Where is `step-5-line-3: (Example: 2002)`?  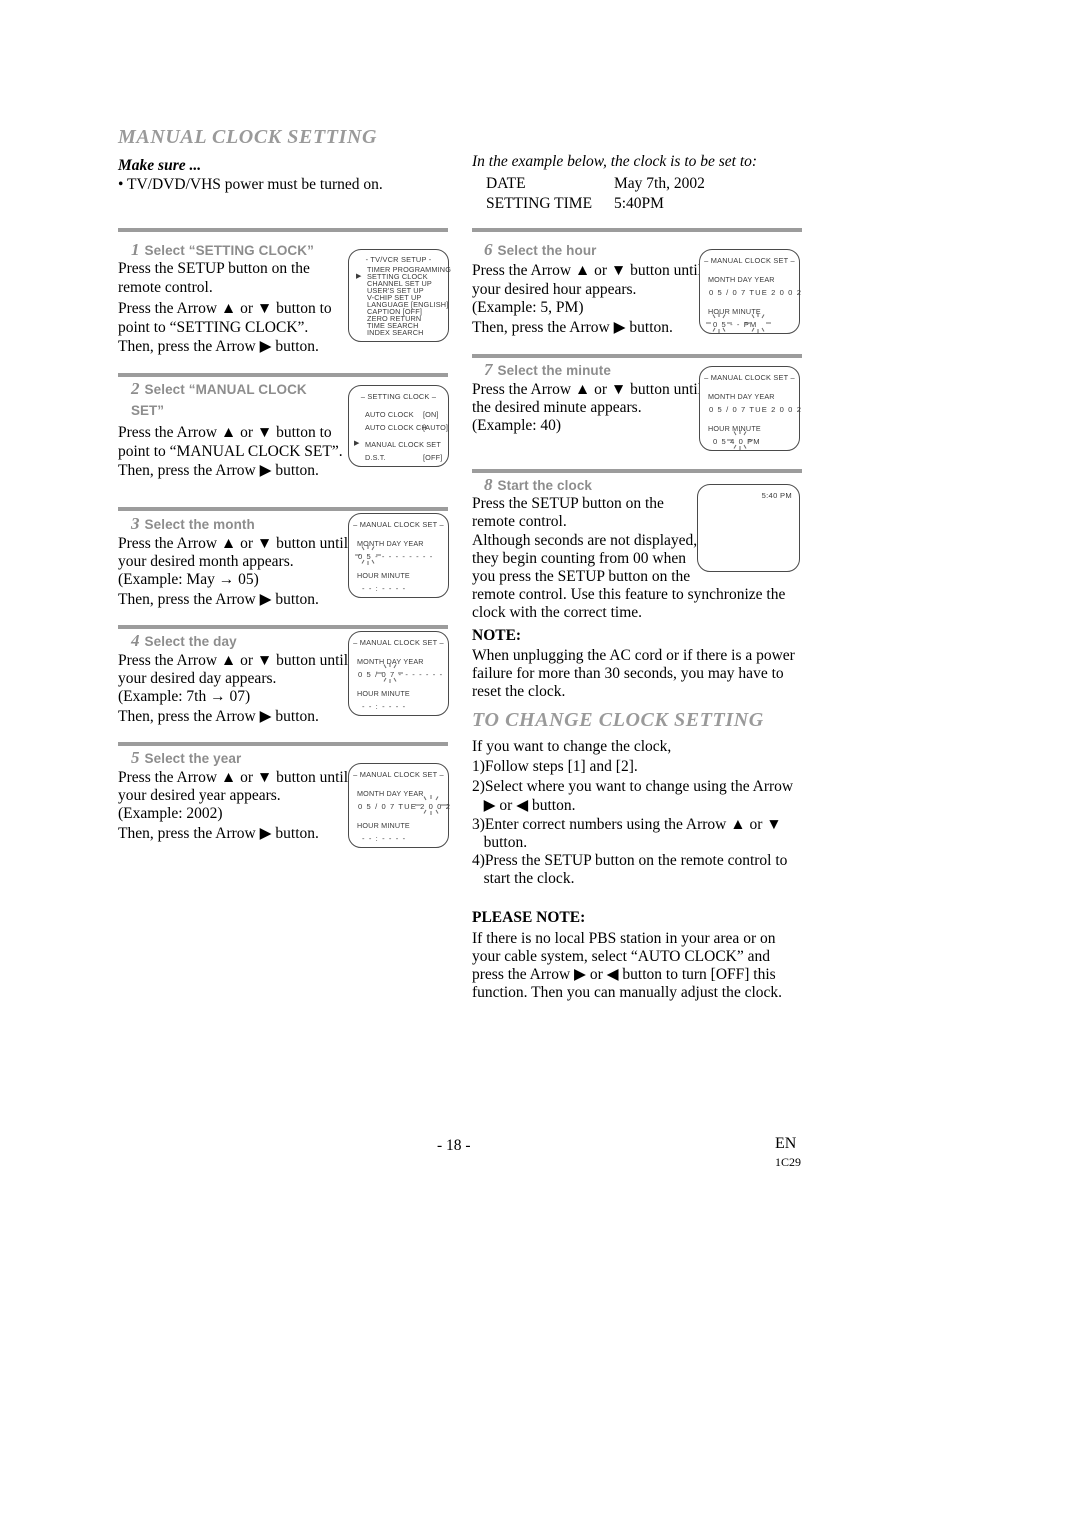 step-5-line-3: (Example: 2002) is located at coordinates (170, 813).